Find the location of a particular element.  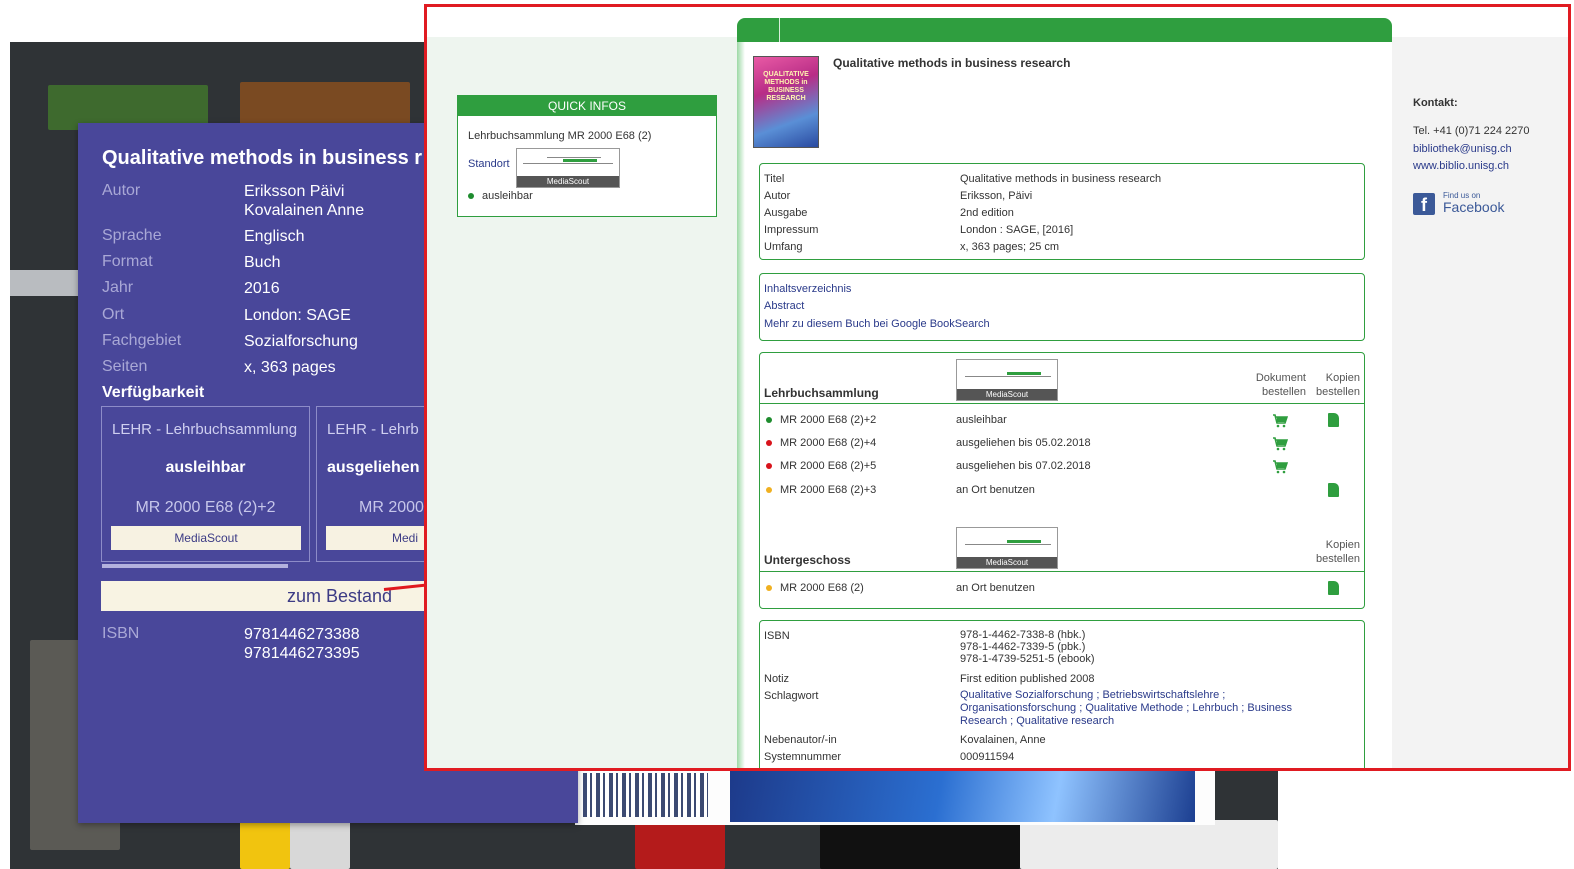

detail-value: x, 363 pages; 25 cm is located at coordinates (1010, 247).